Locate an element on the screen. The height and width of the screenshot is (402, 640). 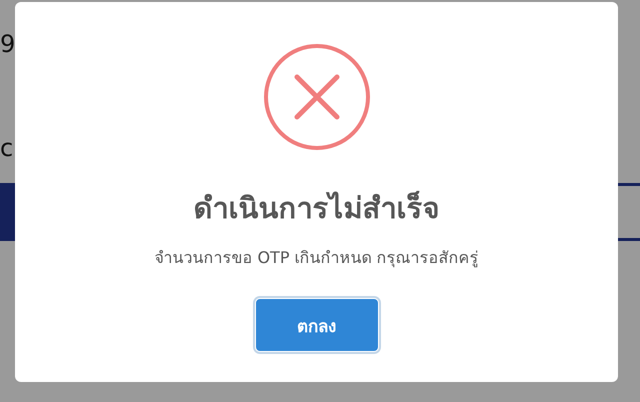
dialog-message: จำนวนการขอ OTP เกินกำหนด กรุณารอสักครู่ is located at coordinates (316, 258).